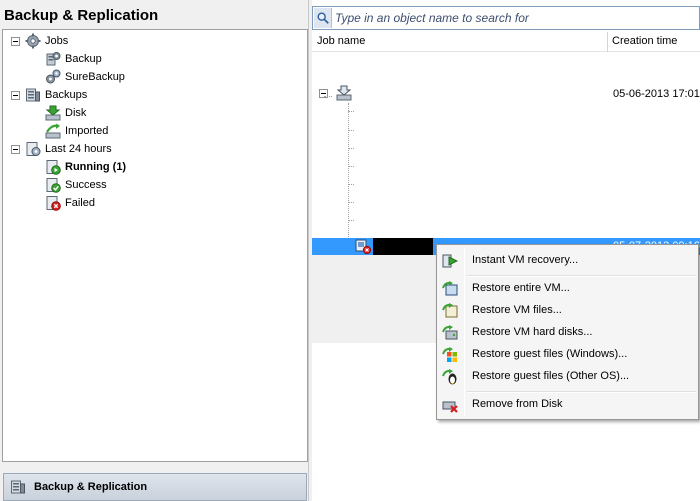 The height and width of the screenshot is (501, 700). I want to click on restore-disks-icon, so click(450, 332).